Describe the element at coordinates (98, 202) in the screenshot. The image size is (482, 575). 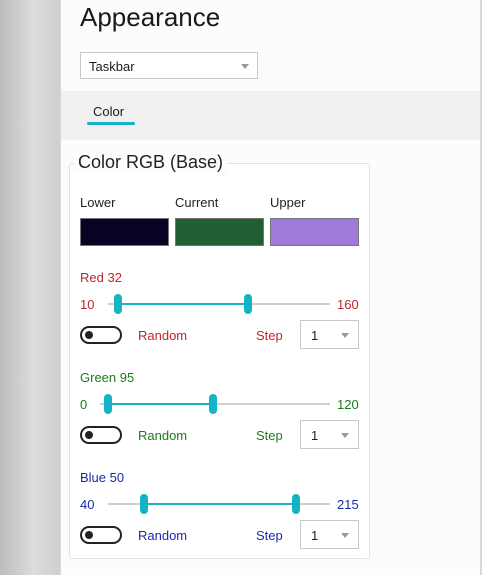
I see `swatch-label-lower: Lower` at that location.